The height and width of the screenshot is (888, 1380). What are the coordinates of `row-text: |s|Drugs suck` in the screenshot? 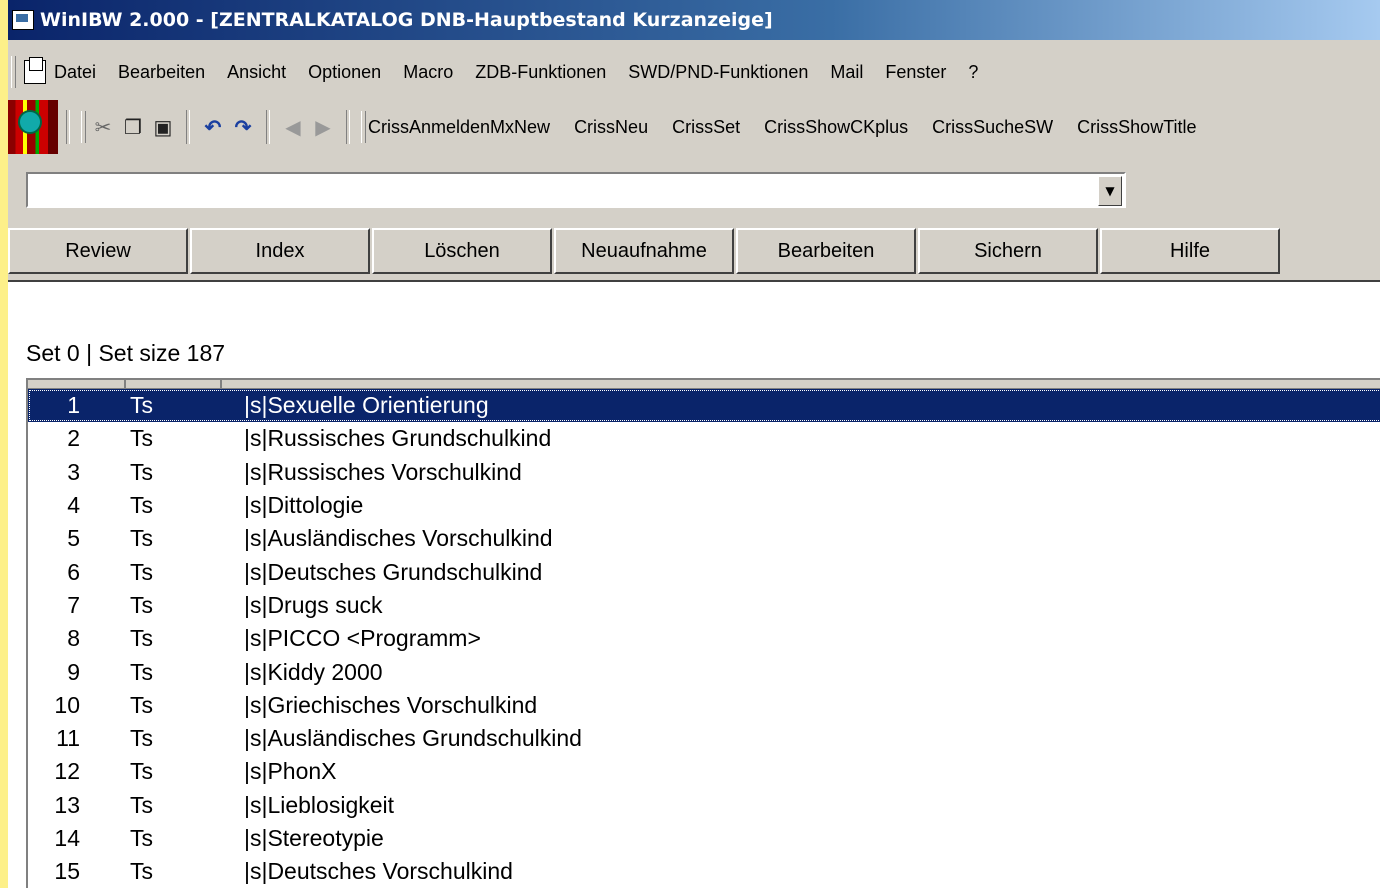 It's located at (313, 604).